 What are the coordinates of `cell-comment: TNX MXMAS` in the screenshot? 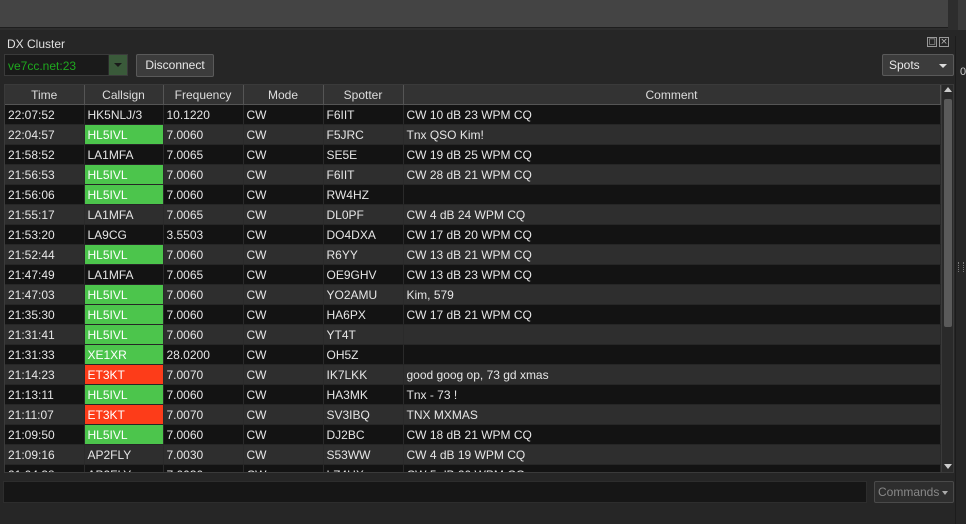 It's located at (672, 414).